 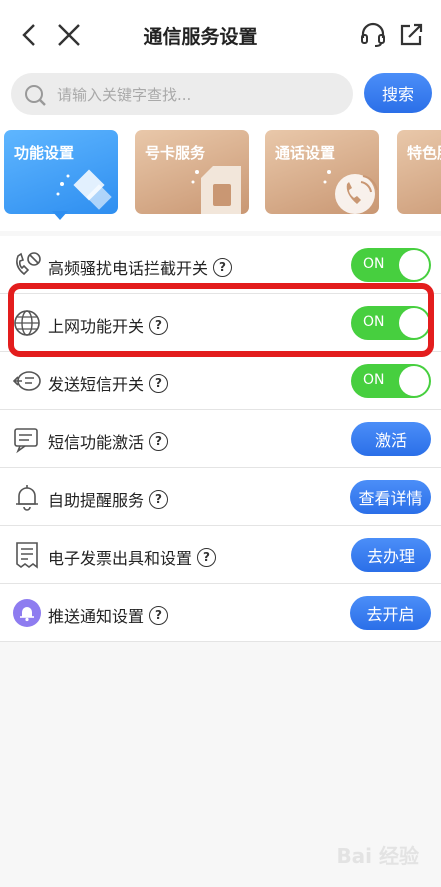 I want to click on list-item-send-sms: 发送短信开关? ON, so click(x=220, y=381).